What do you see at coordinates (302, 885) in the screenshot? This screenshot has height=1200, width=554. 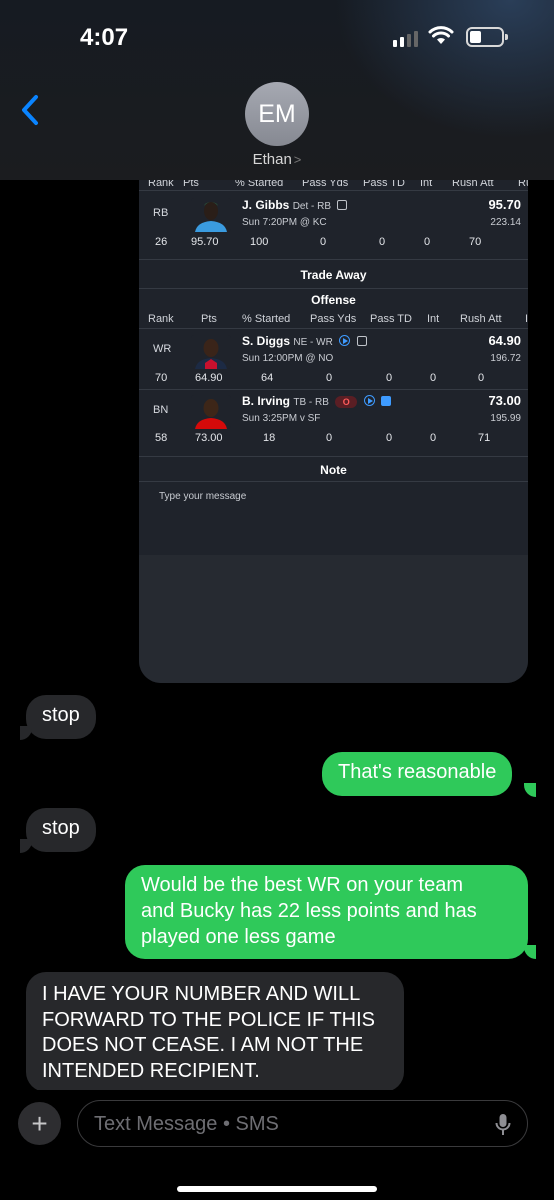 I see `message-line: Would be the best WR on your team` at bounding box center [302, 885].